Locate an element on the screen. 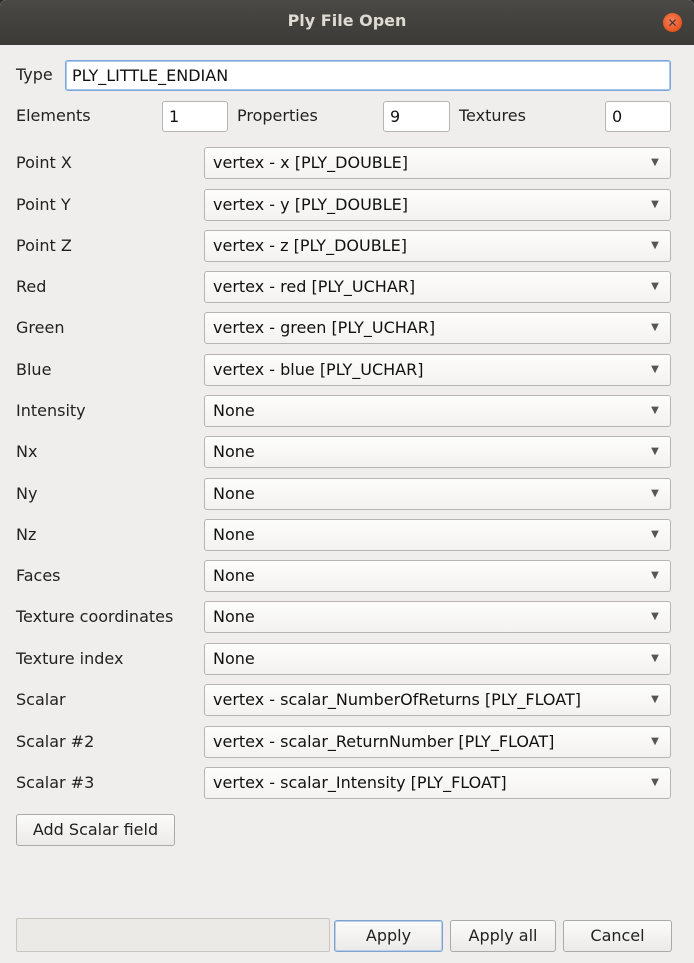 The width and height of the screenshot is (694, 963). mapping-select-faces: None ▼ is located at coordinates (437, 576).